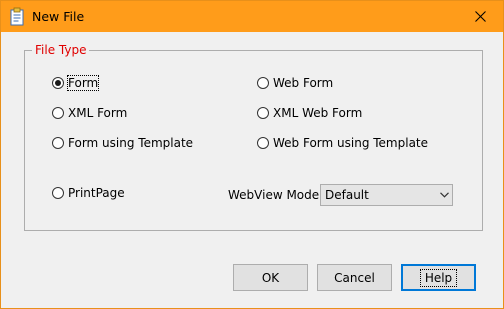 The image size is (504, 309). I want to click on radio-form-using-template: Form using Template, so click(122, 143).